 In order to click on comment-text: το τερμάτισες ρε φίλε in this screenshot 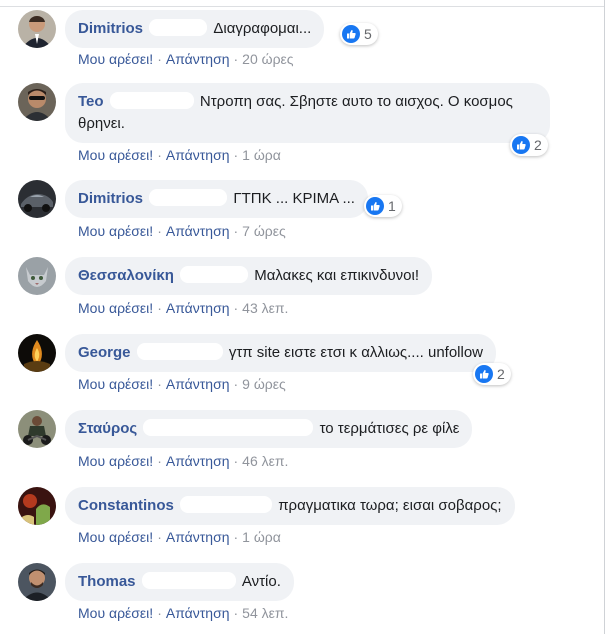, I will do `click(389, 428)`.